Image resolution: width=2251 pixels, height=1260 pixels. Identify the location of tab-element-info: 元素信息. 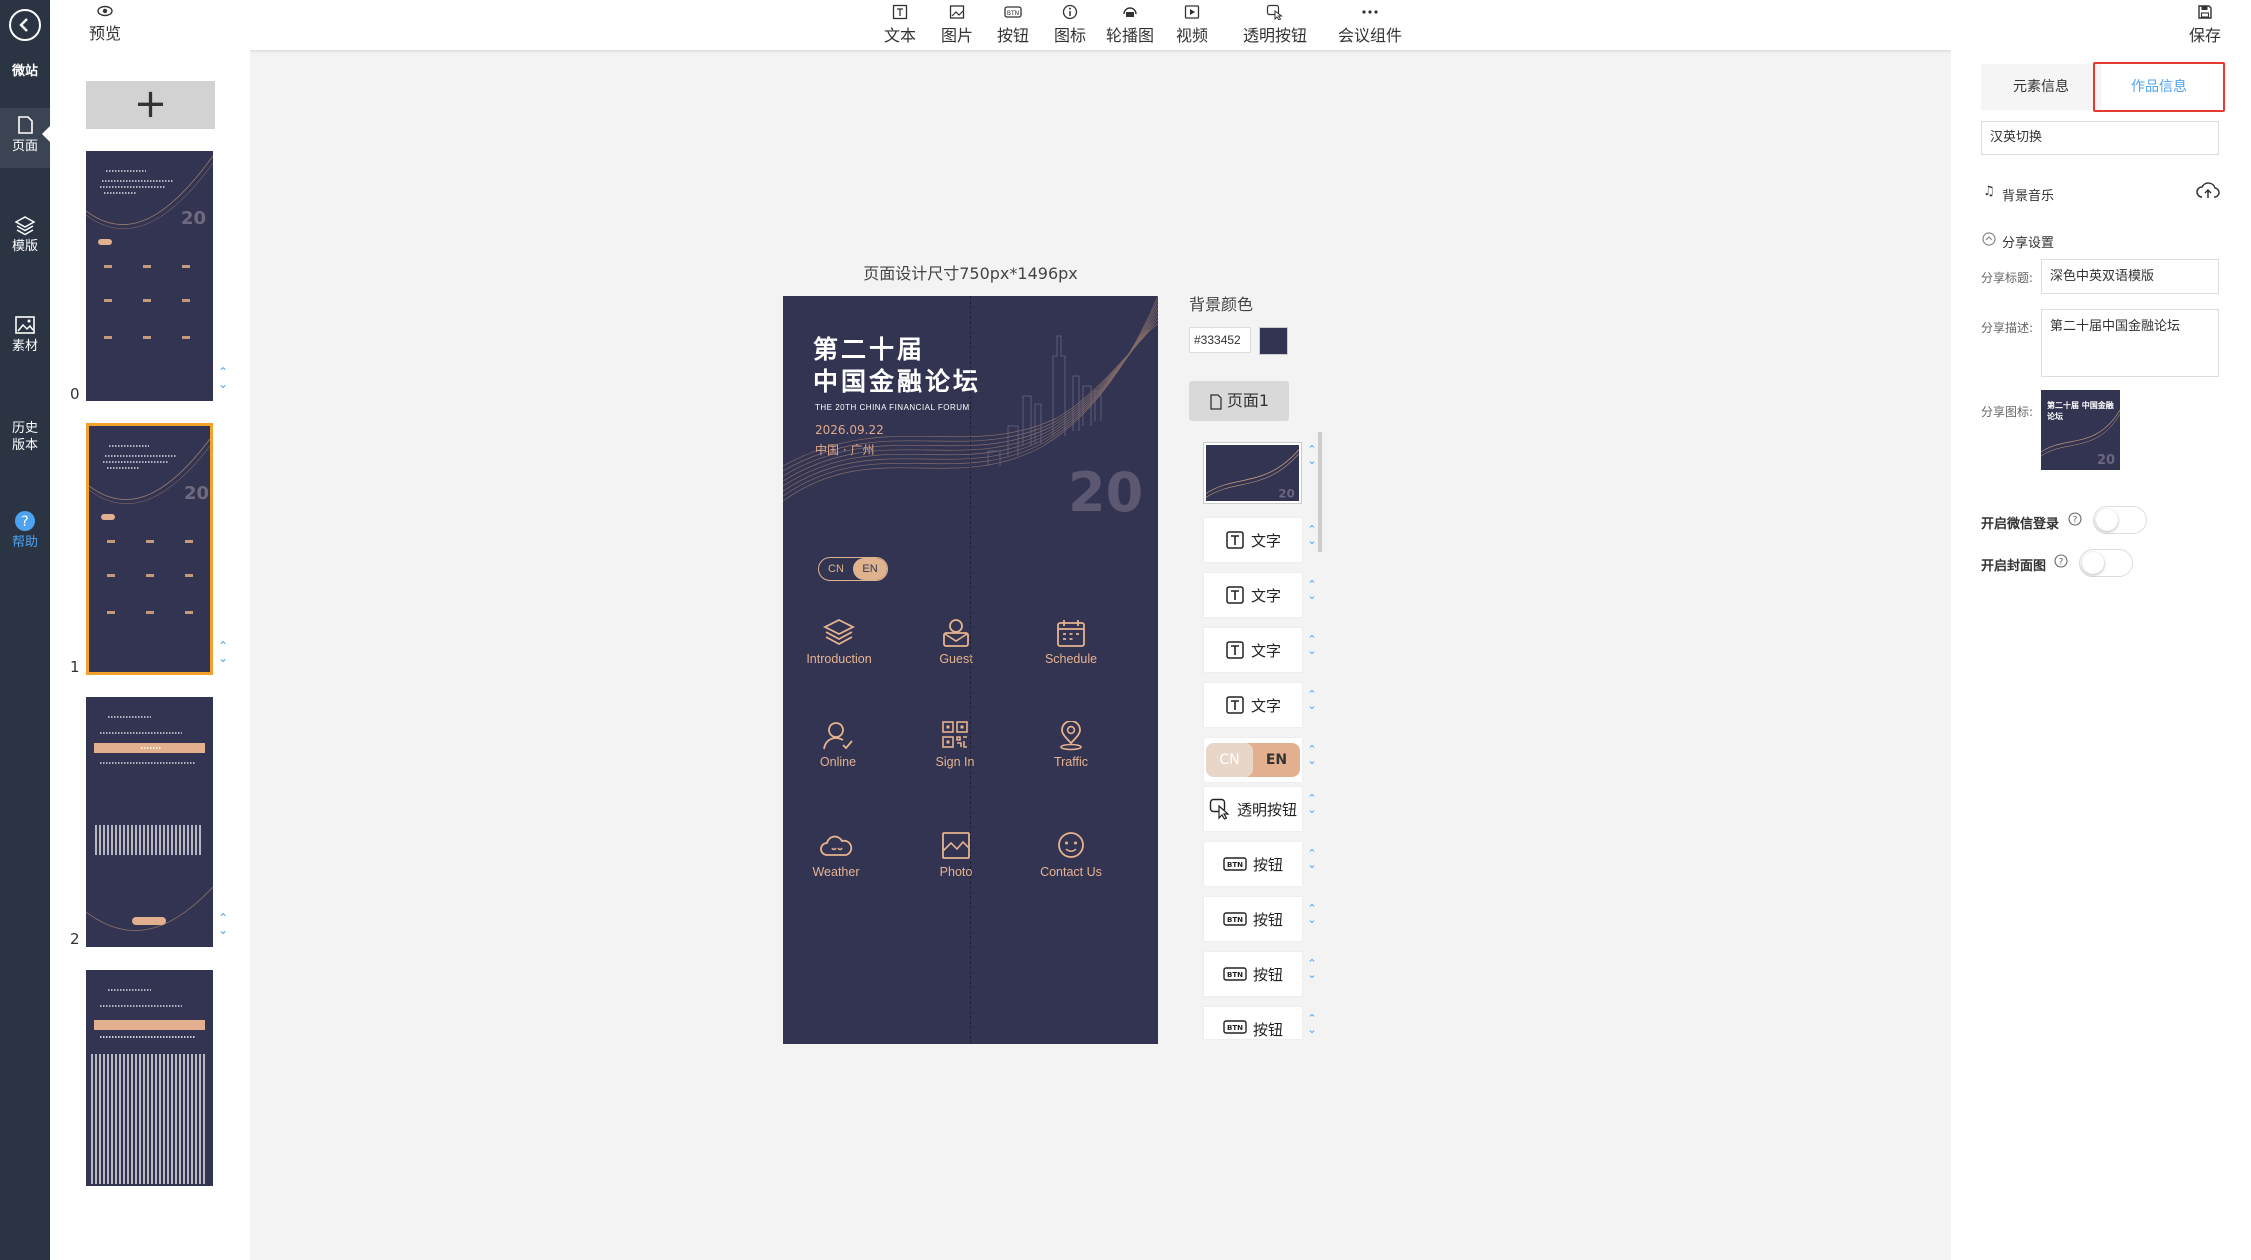
(2041, 87).